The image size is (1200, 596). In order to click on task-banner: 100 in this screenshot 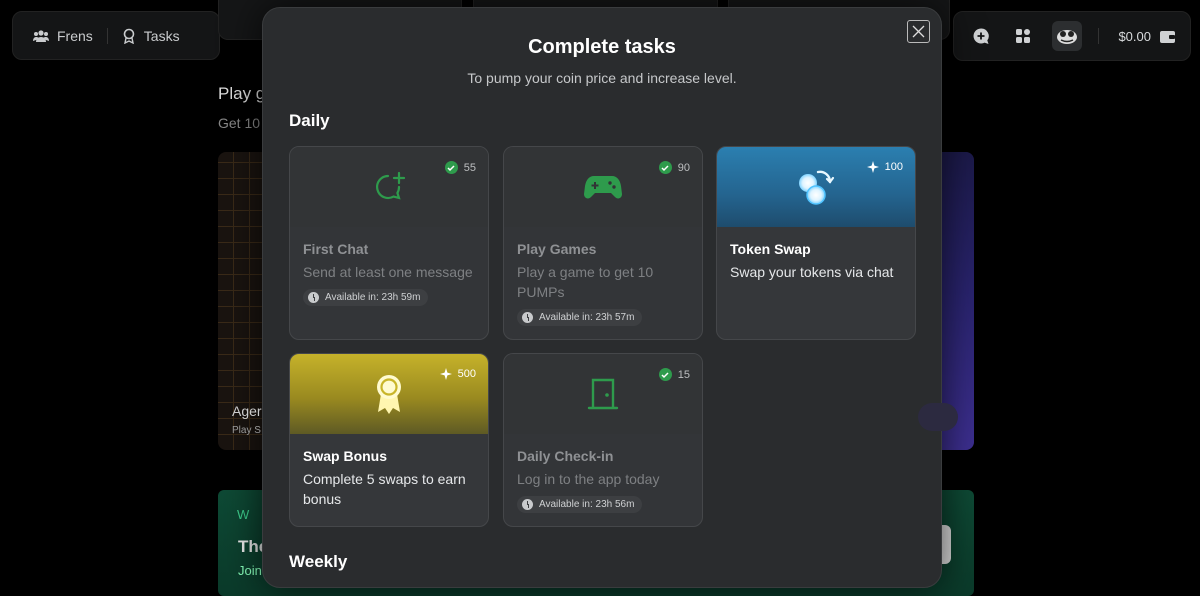, I will do `click(816, 187)`.